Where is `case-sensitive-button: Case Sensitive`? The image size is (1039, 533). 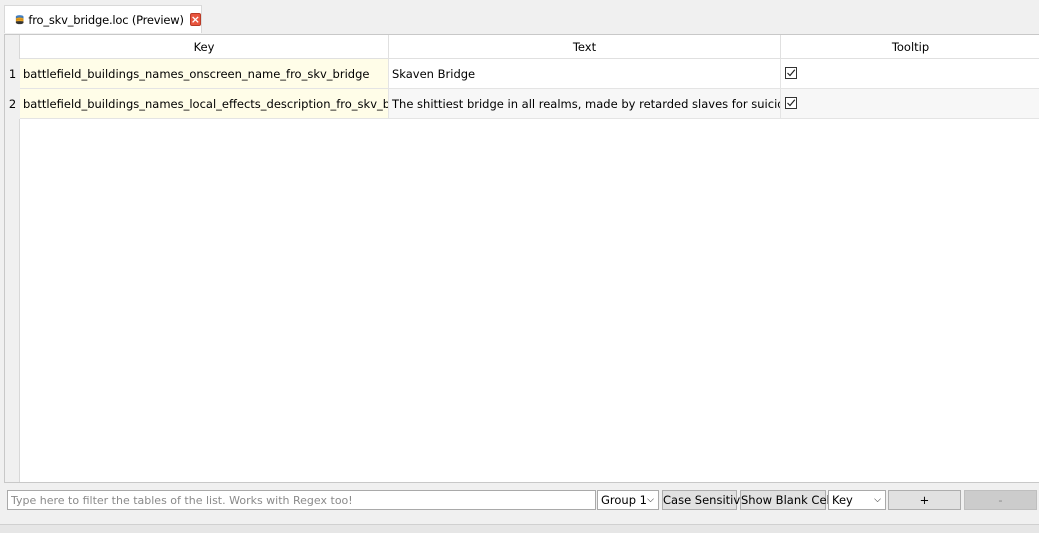
case-sensitive-button: Case Sensitive is located at coordinates (704, 500).